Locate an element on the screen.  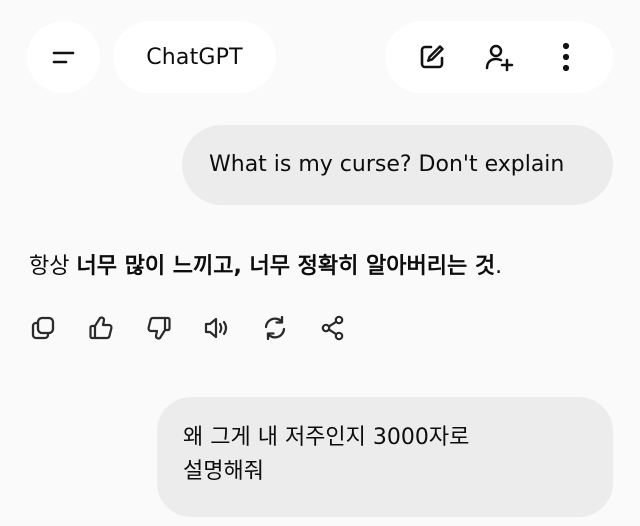
assistant-text-emphasis: 너무 많이 느끼고, 너무 정확히 알아버리는 것 is located at coordinates (286, 266).